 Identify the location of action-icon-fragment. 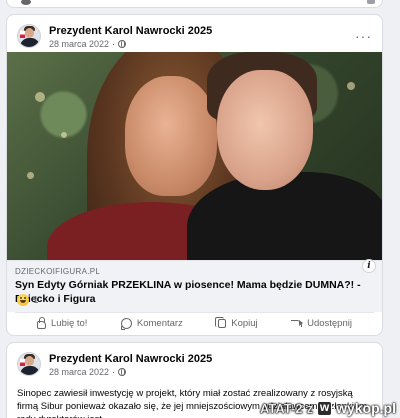
(371, 2).